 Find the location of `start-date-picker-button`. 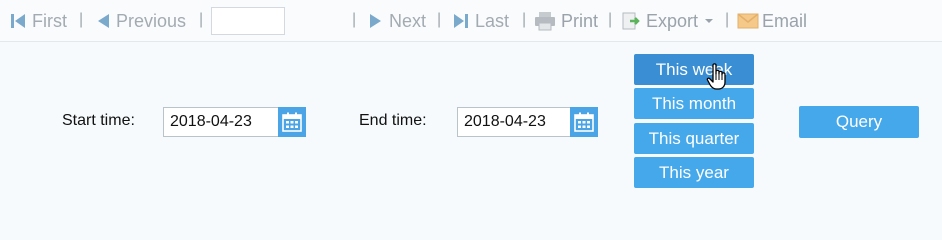

start-date-picker-button is located at coordinates (292, 122).